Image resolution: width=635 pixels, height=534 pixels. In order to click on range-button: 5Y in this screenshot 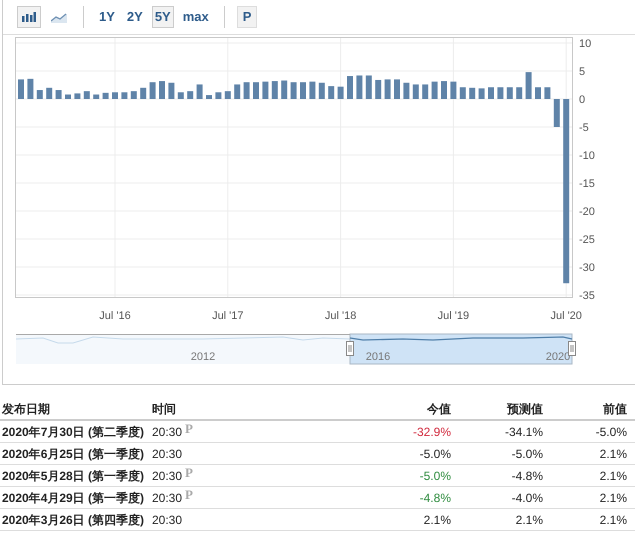, I will do `click(163, 17)`.